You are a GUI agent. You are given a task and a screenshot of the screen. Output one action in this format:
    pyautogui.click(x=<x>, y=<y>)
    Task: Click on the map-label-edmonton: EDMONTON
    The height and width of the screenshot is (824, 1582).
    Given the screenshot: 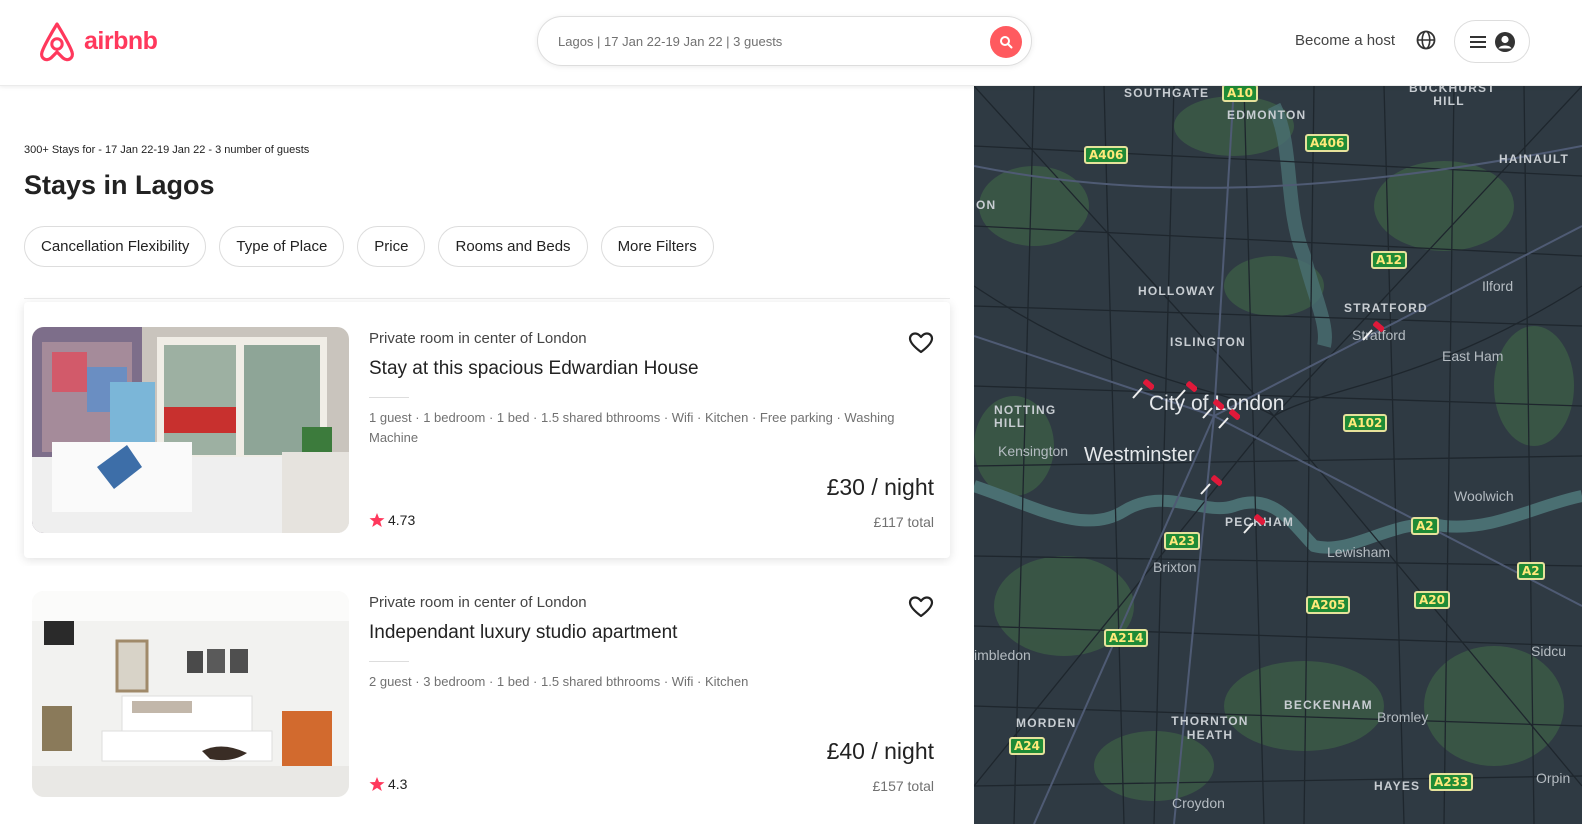 What is the action you would take?
    pyautogui.click(x=1267, y=115)
    